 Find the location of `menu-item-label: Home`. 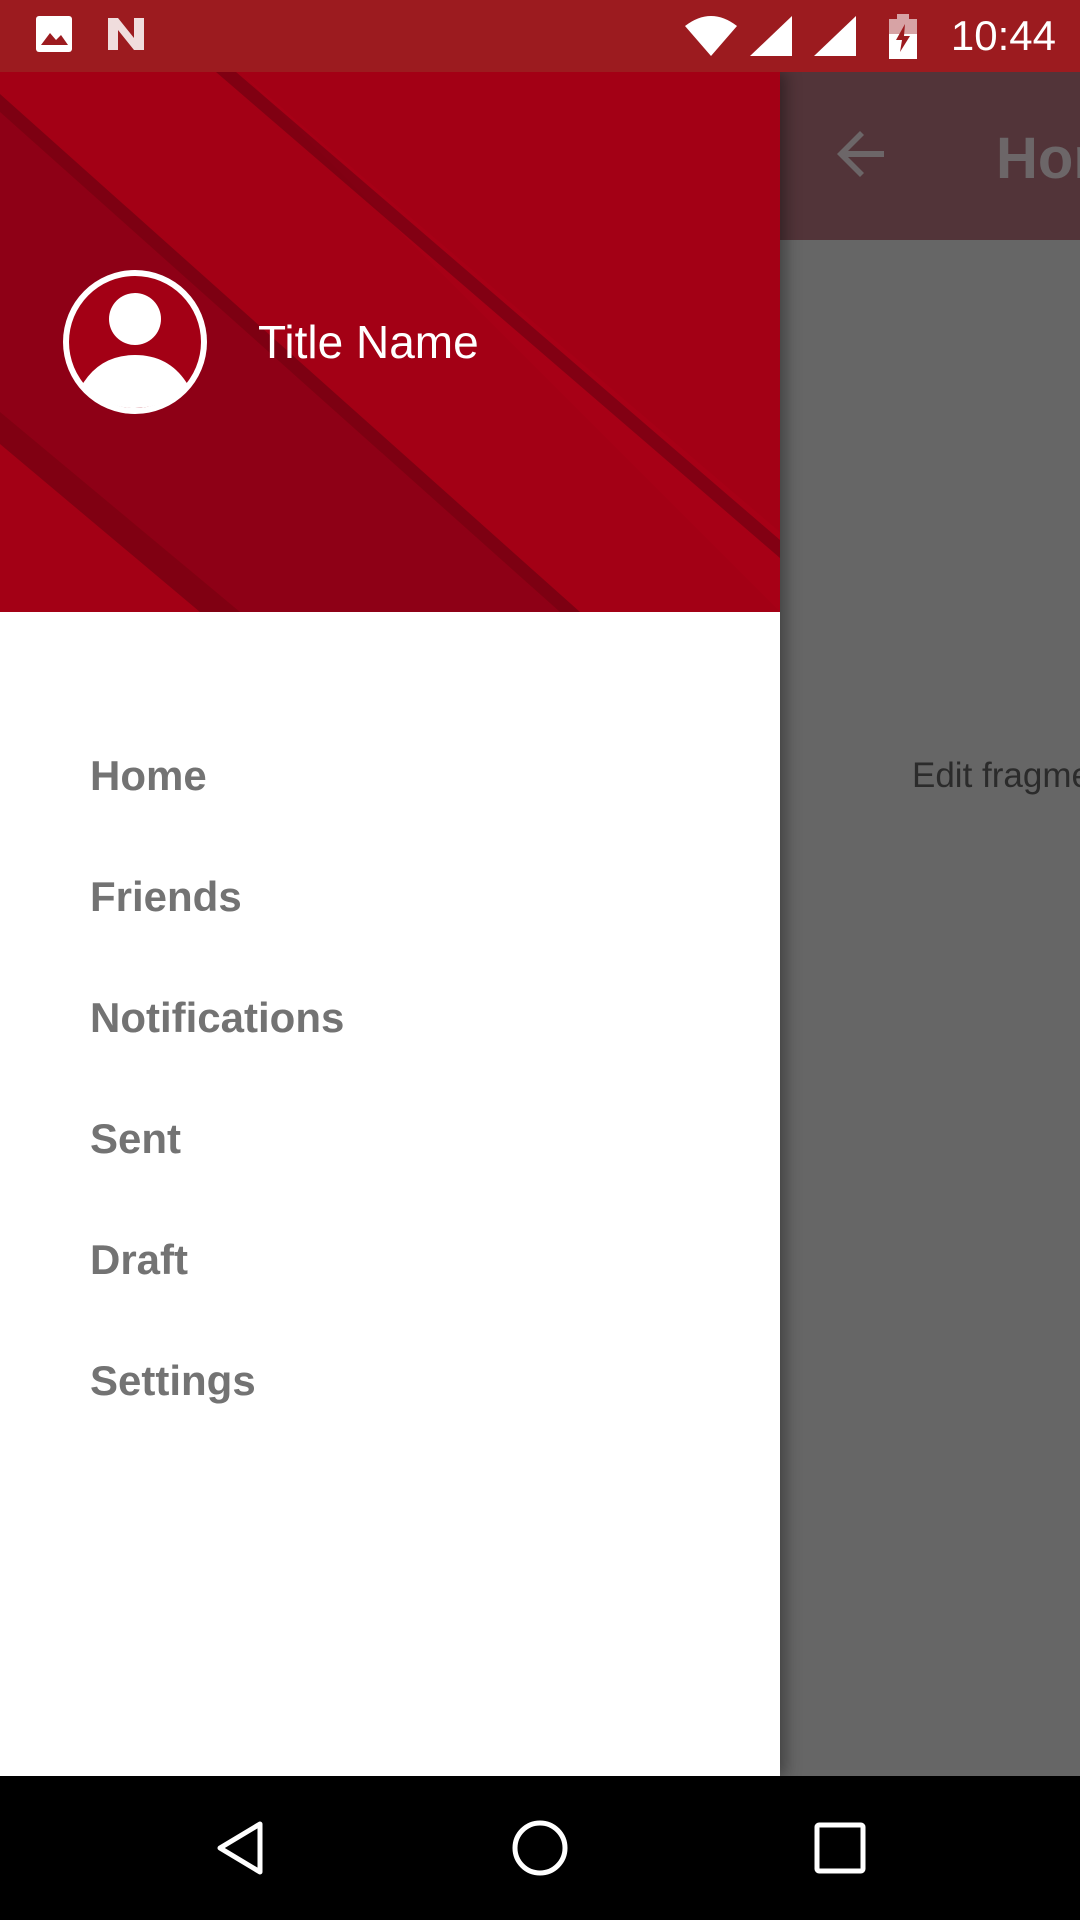

menu-item-label: Home is located at coordinates (148, 775).